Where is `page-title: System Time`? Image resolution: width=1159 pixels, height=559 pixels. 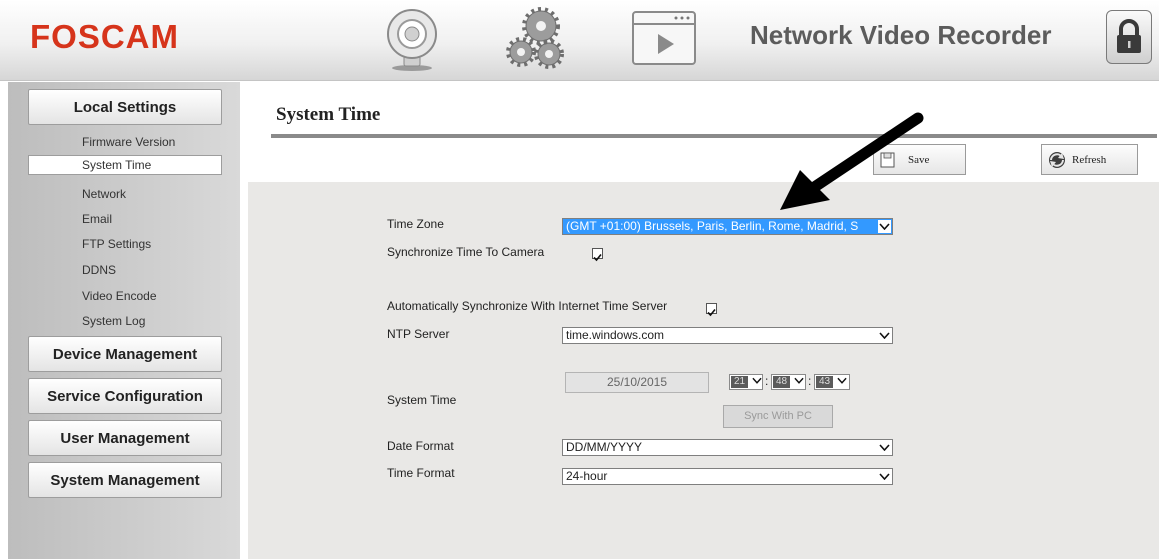 page-title: System Time is located at coordinates (328, 114).